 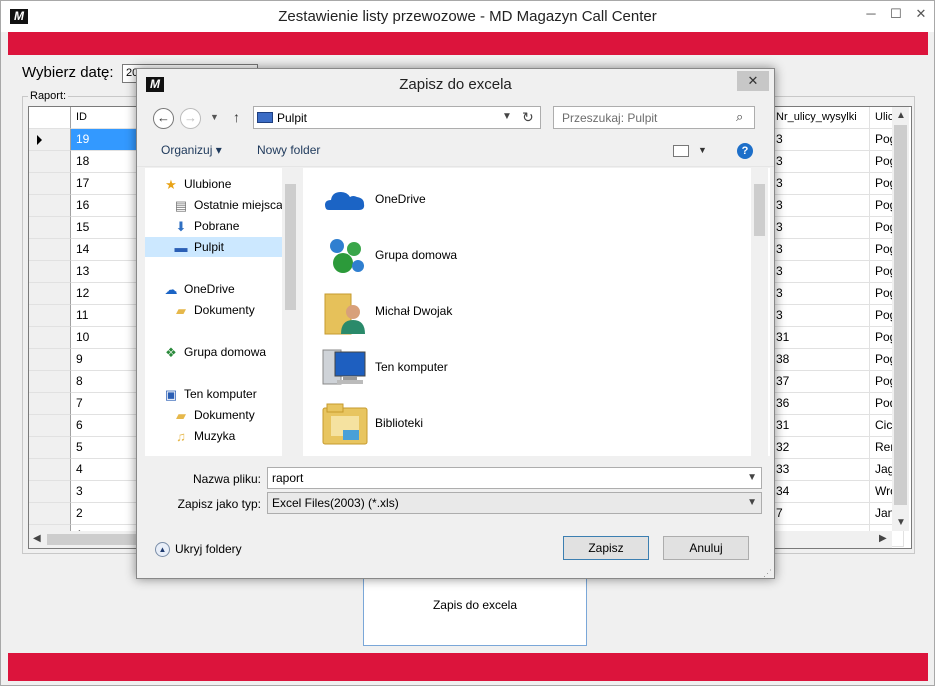 What do you see at coordinates (681, 151) in the screenshot?
I see `view-options-icon` at bounding box center [681, 151].